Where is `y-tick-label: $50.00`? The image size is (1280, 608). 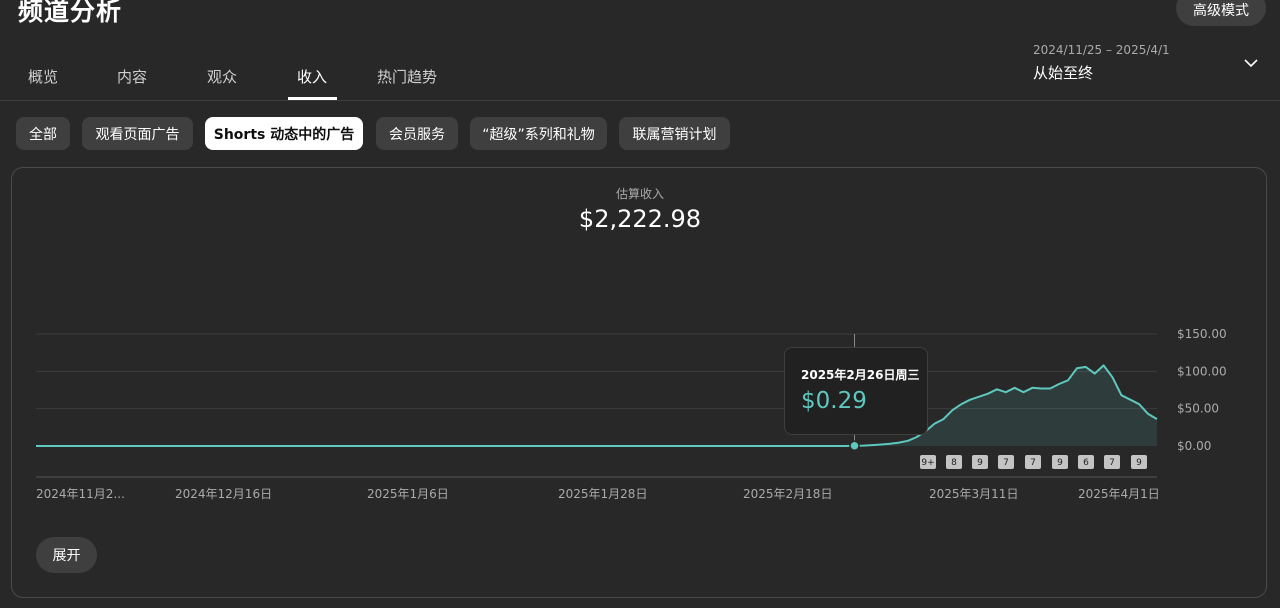 y-tick-label: $50.00 is located at coordinates (1198, 409).